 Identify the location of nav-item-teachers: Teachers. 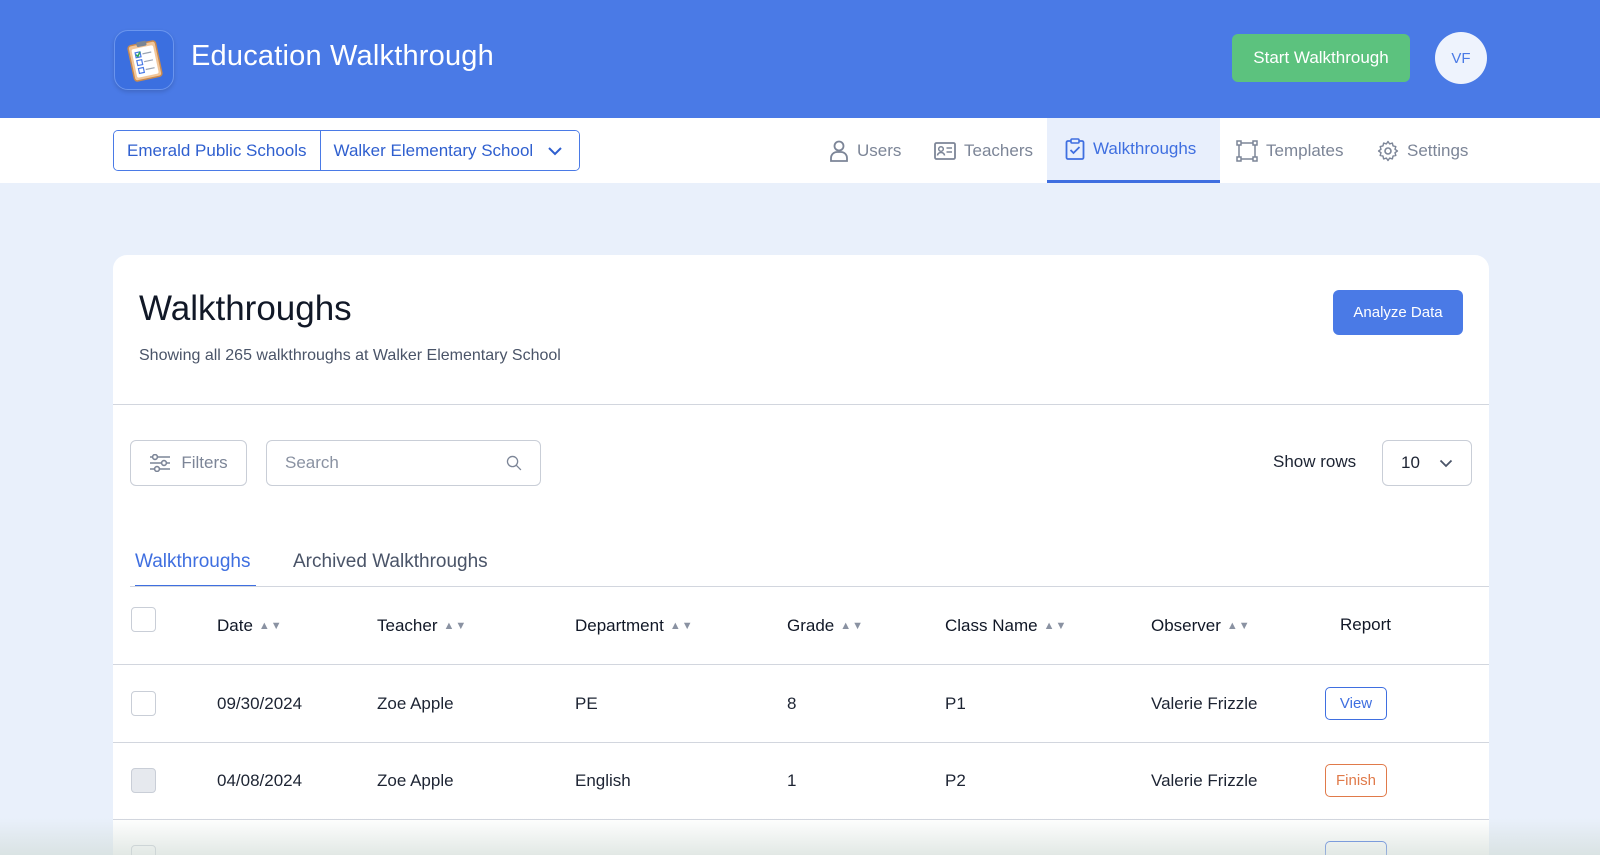
(983, 150).